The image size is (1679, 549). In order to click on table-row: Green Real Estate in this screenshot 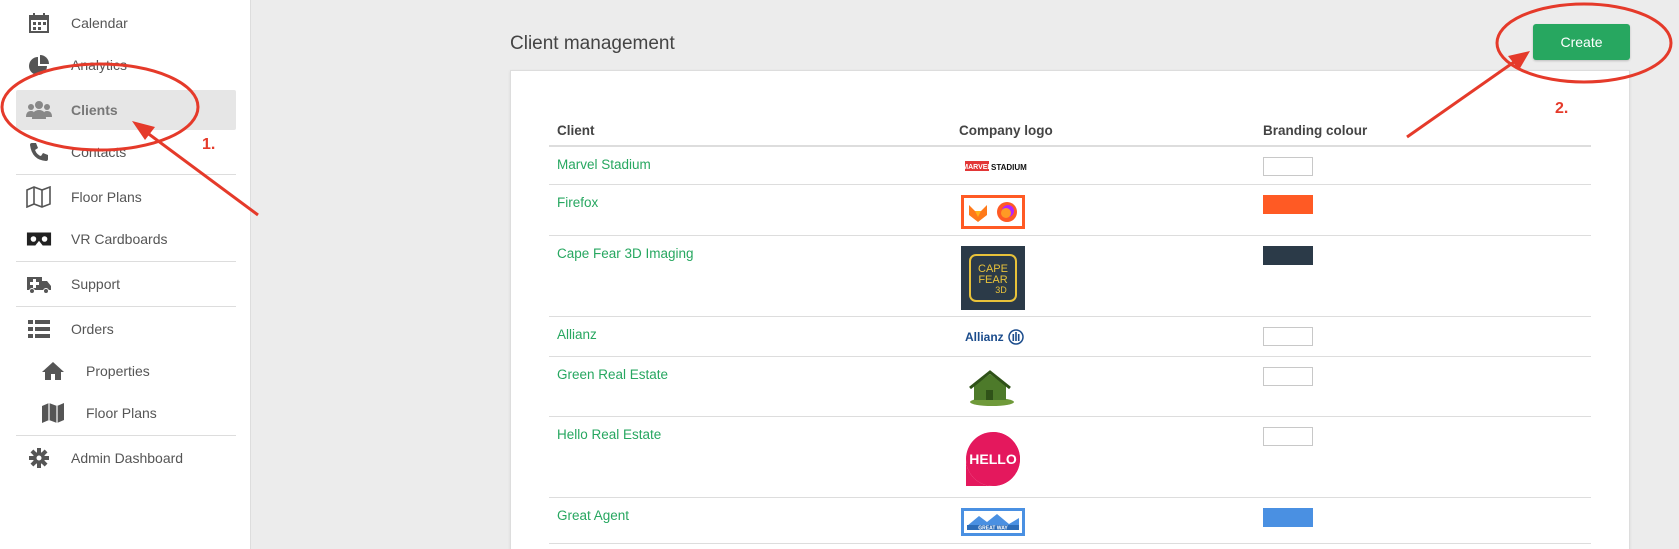, I will do `click(1070, 386)`.